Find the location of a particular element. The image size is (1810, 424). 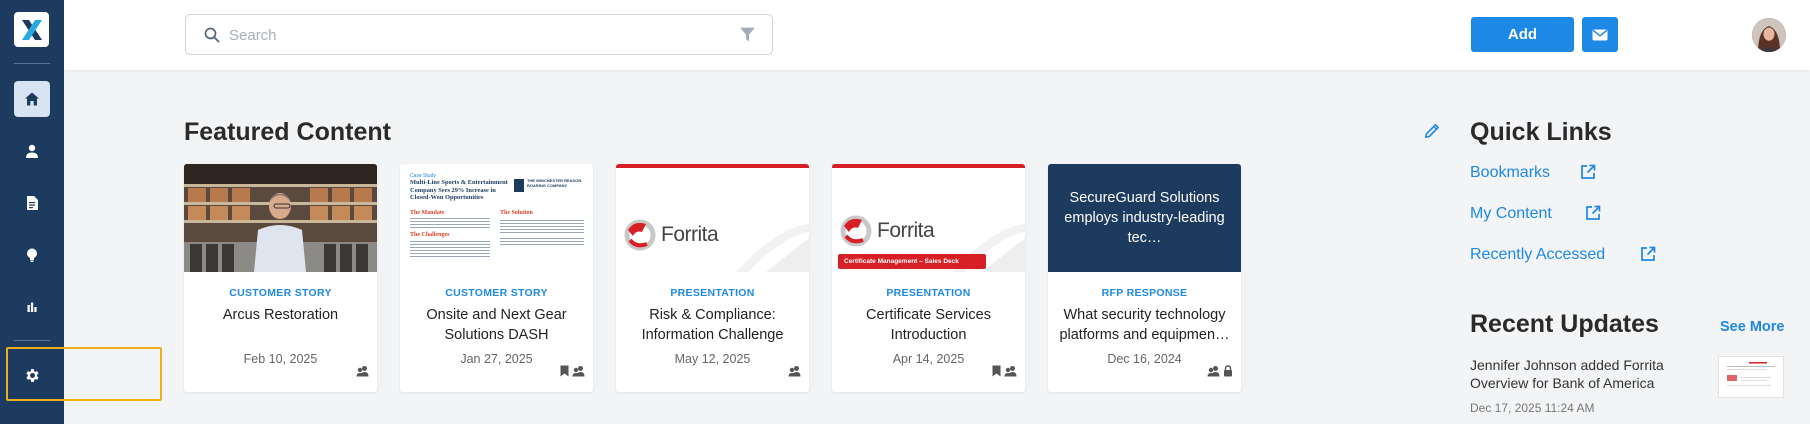

avatar-image is located at coordinates (1769, 35).